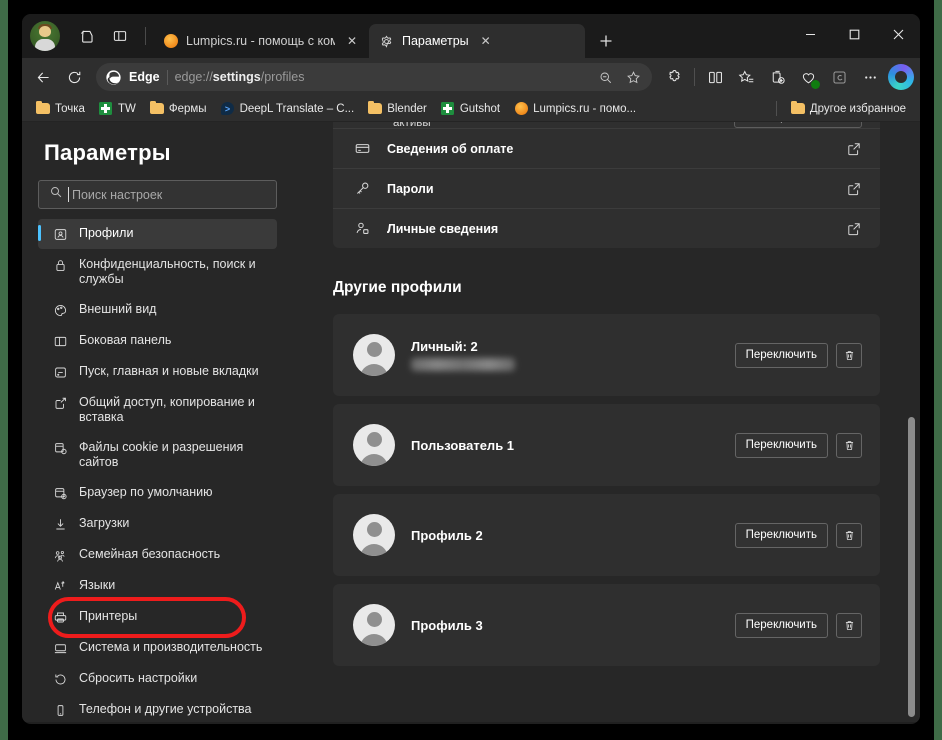 The height and width of the screenshot is (740, 942). What do you see at coordinates (748, 123) in the screenshot?
I see `wallet-icon` at bounding box center [748, 123].